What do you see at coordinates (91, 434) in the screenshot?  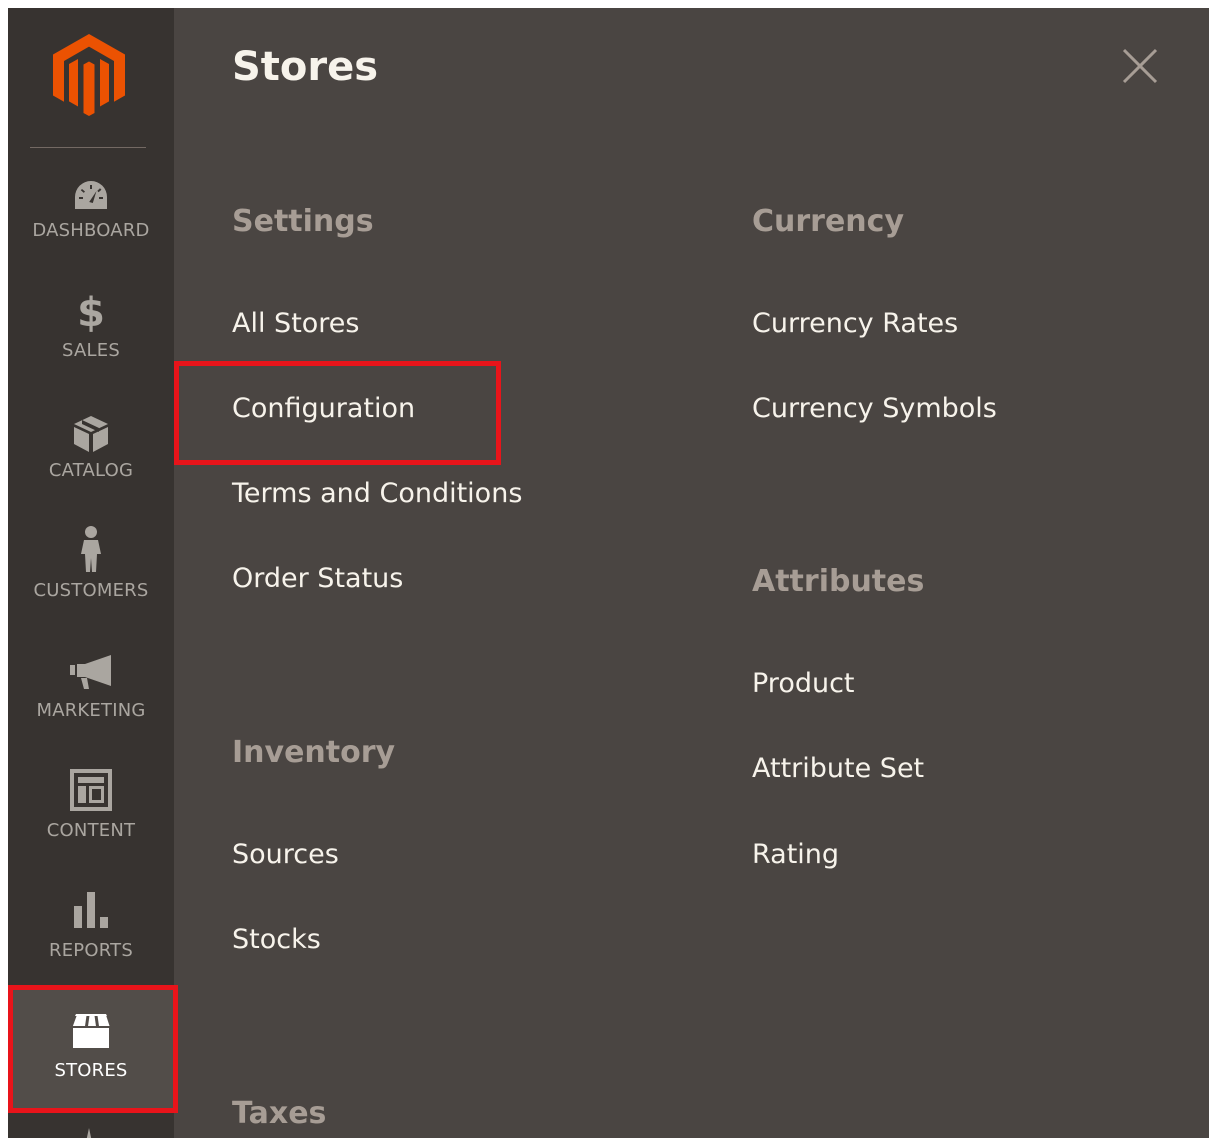 I see `box-icon` at bounding box center [91, 434].